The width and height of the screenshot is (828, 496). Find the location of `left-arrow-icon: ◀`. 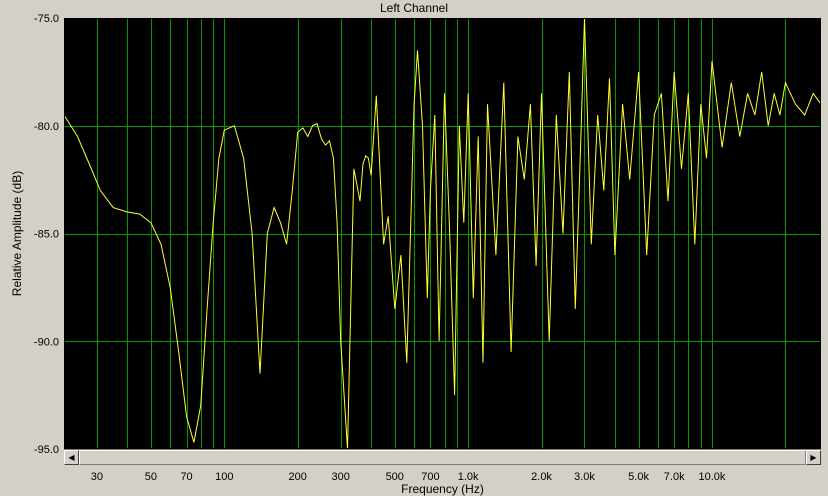

left-arrow-icon: ◀ is located at coordinates (71, 457).